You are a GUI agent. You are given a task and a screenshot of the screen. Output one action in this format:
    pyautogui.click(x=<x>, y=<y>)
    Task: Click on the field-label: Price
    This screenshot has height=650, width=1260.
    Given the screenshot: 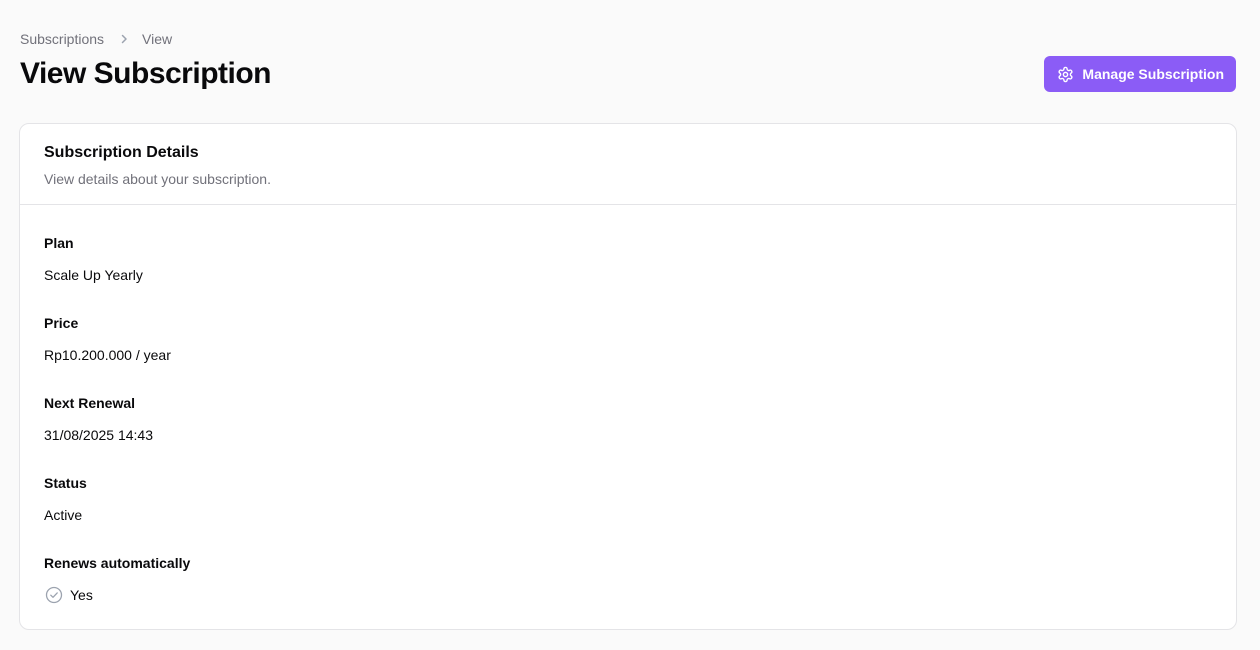 What is the action you would take?
    pyautogui.click(x=61, y=323)
    